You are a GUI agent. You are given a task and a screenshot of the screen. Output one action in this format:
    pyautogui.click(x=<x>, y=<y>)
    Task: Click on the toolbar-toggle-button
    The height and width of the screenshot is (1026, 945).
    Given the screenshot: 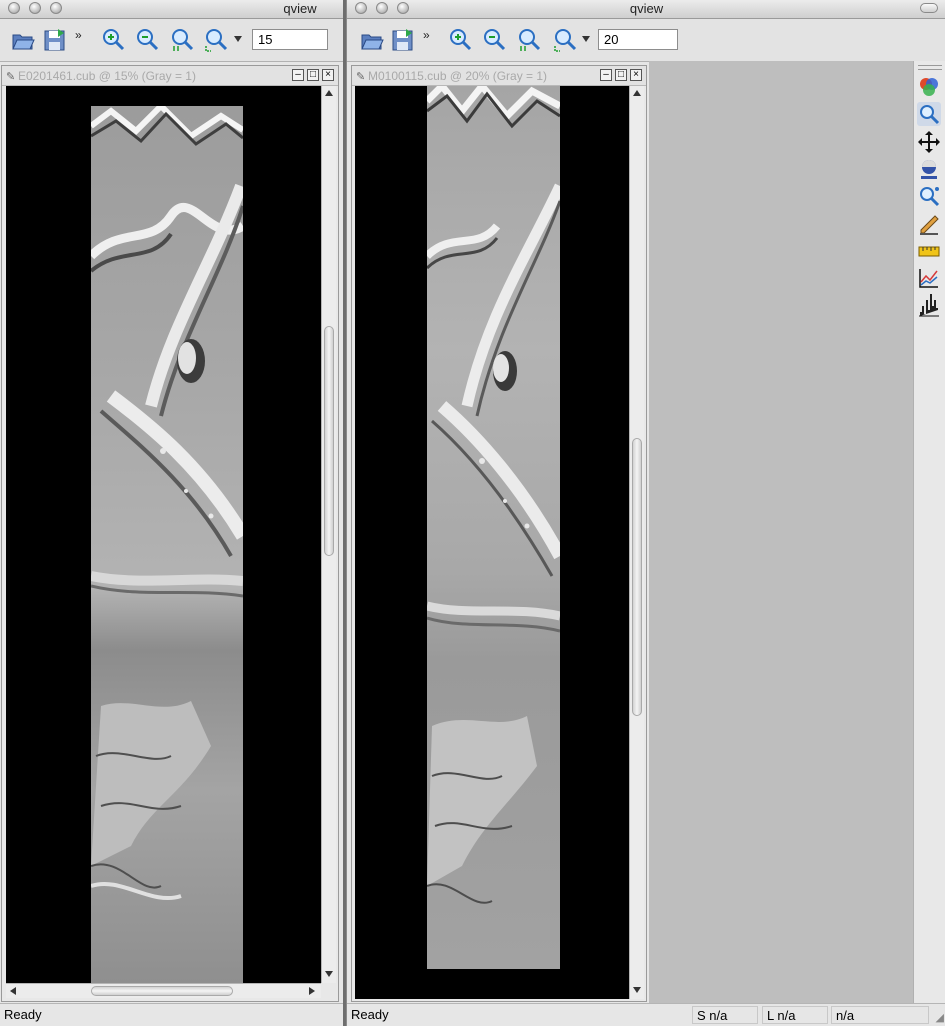 What is the action you would take?
    pyautogui.click(x=929, y=8)
    